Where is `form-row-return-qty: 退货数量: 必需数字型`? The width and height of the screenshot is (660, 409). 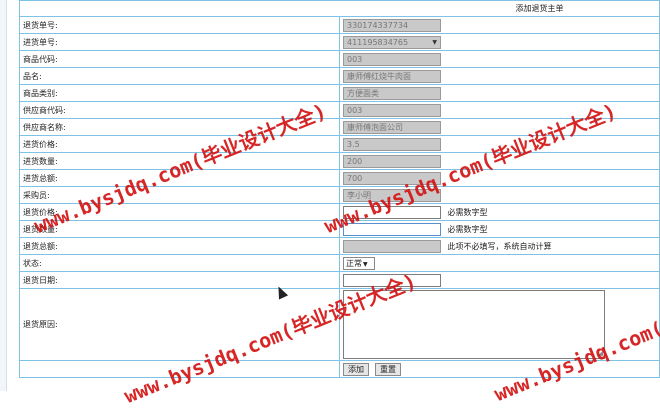
form-row-return-qty: 退货数量: 必需数字型 is located at coordinates (339, 229).